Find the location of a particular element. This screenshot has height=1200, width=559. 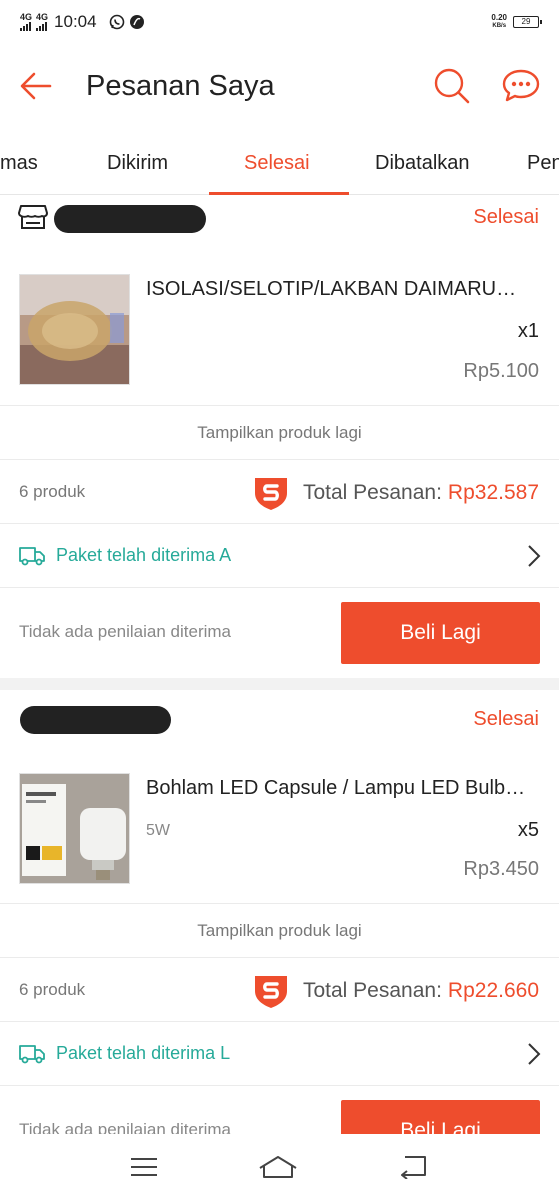

menu-icon is located at coordinates (144, 1167).